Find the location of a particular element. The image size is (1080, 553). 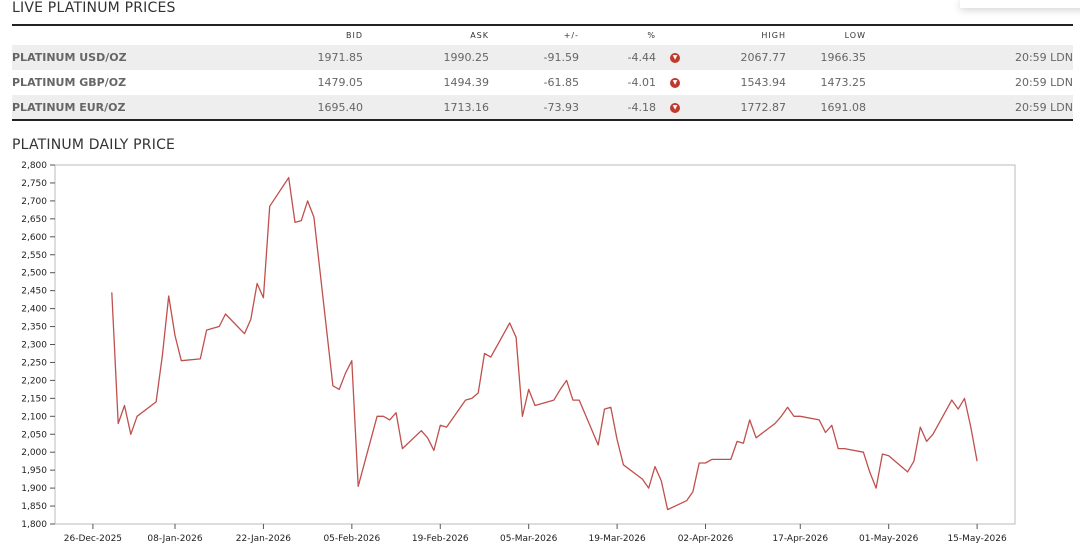

y-tick-label: 2,000 is located at coordinates (34, 453).